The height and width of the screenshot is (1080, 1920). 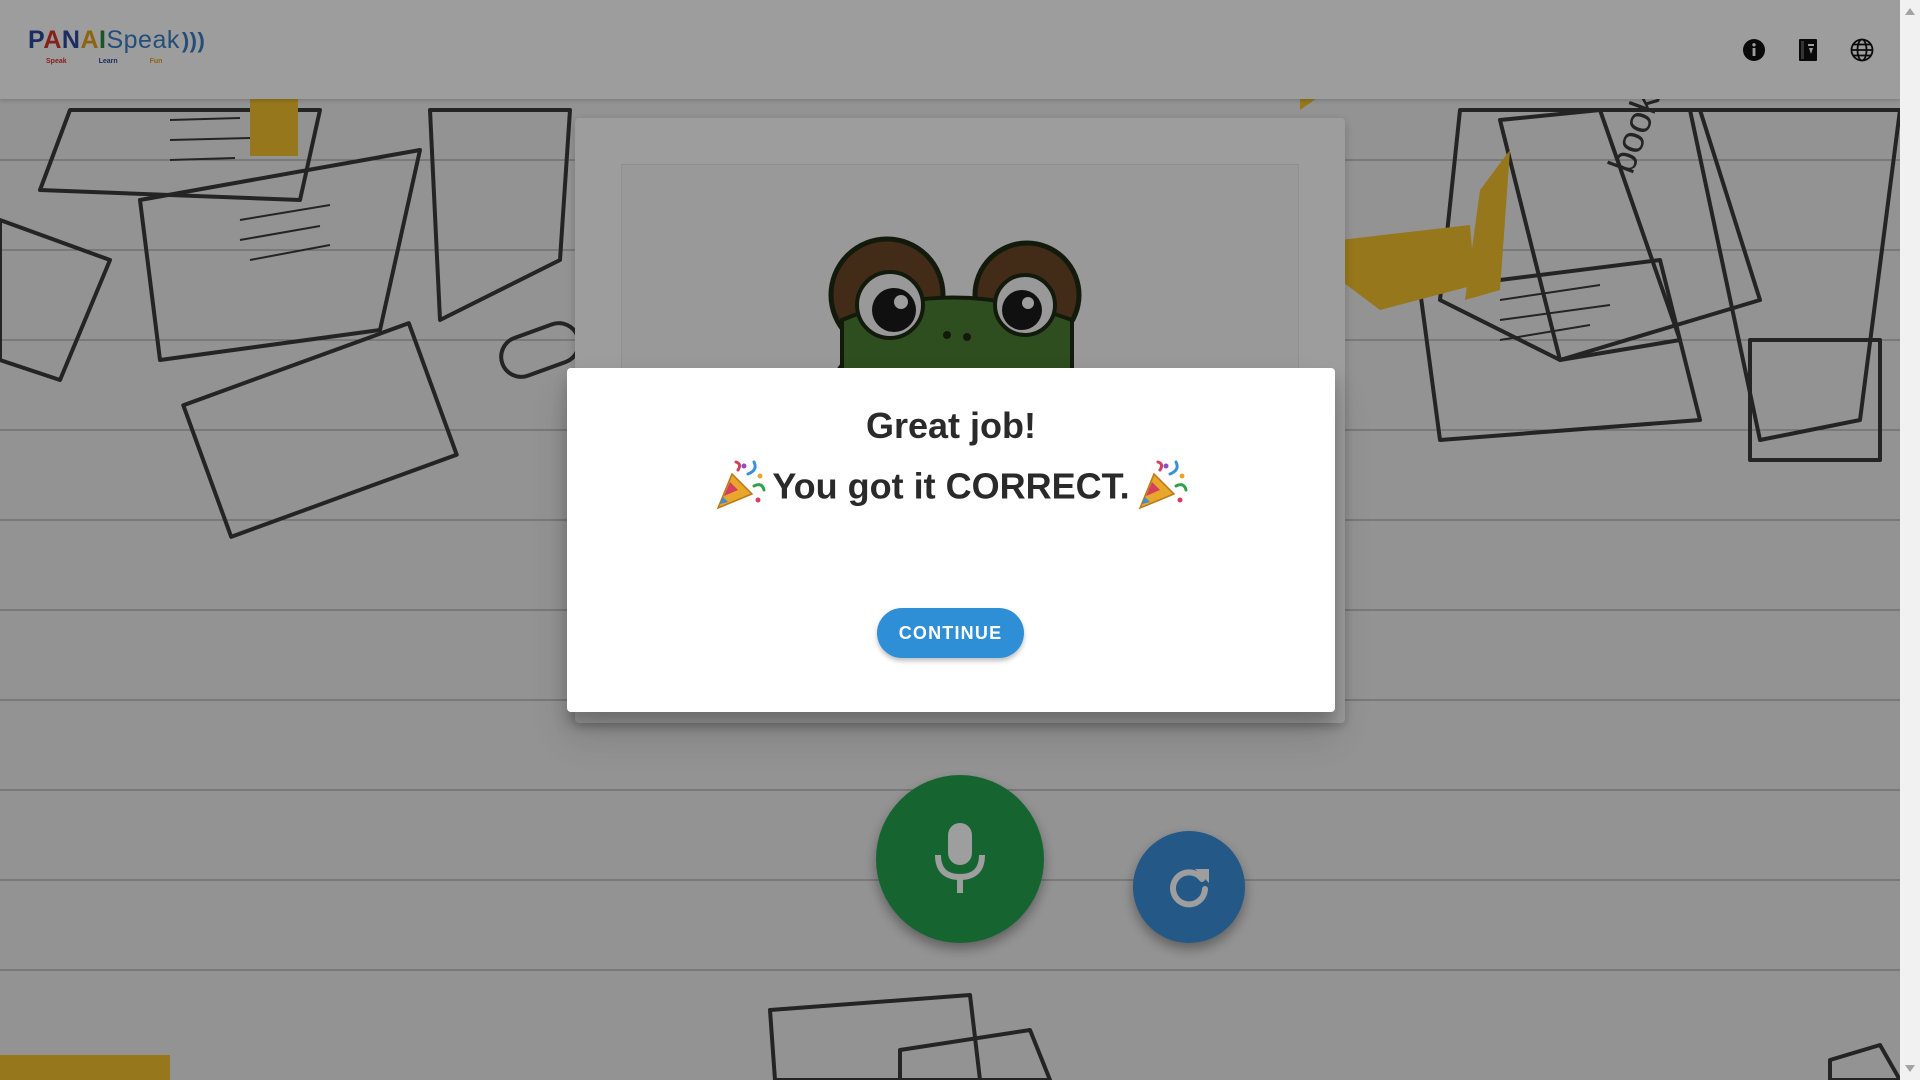 I want to click on dialog-message: You got it CORRECT., so click(x=951, y=486).